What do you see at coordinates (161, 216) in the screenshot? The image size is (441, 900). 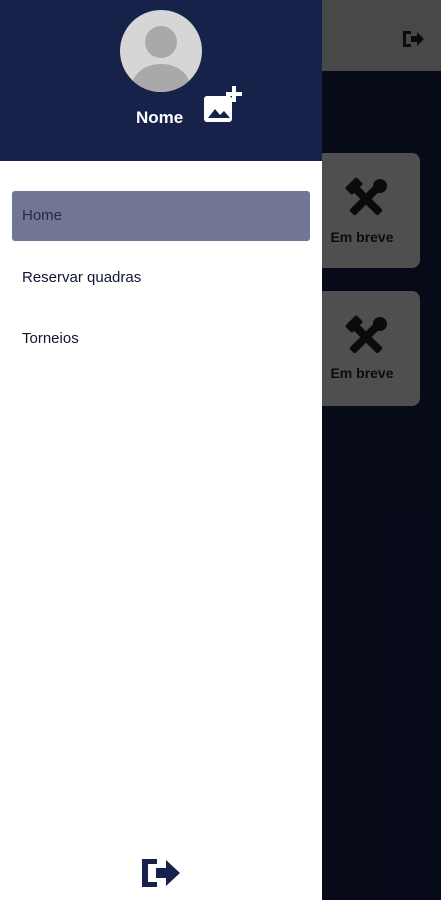 I see `menu-item-home: Home` at bounding box center [161, 216].